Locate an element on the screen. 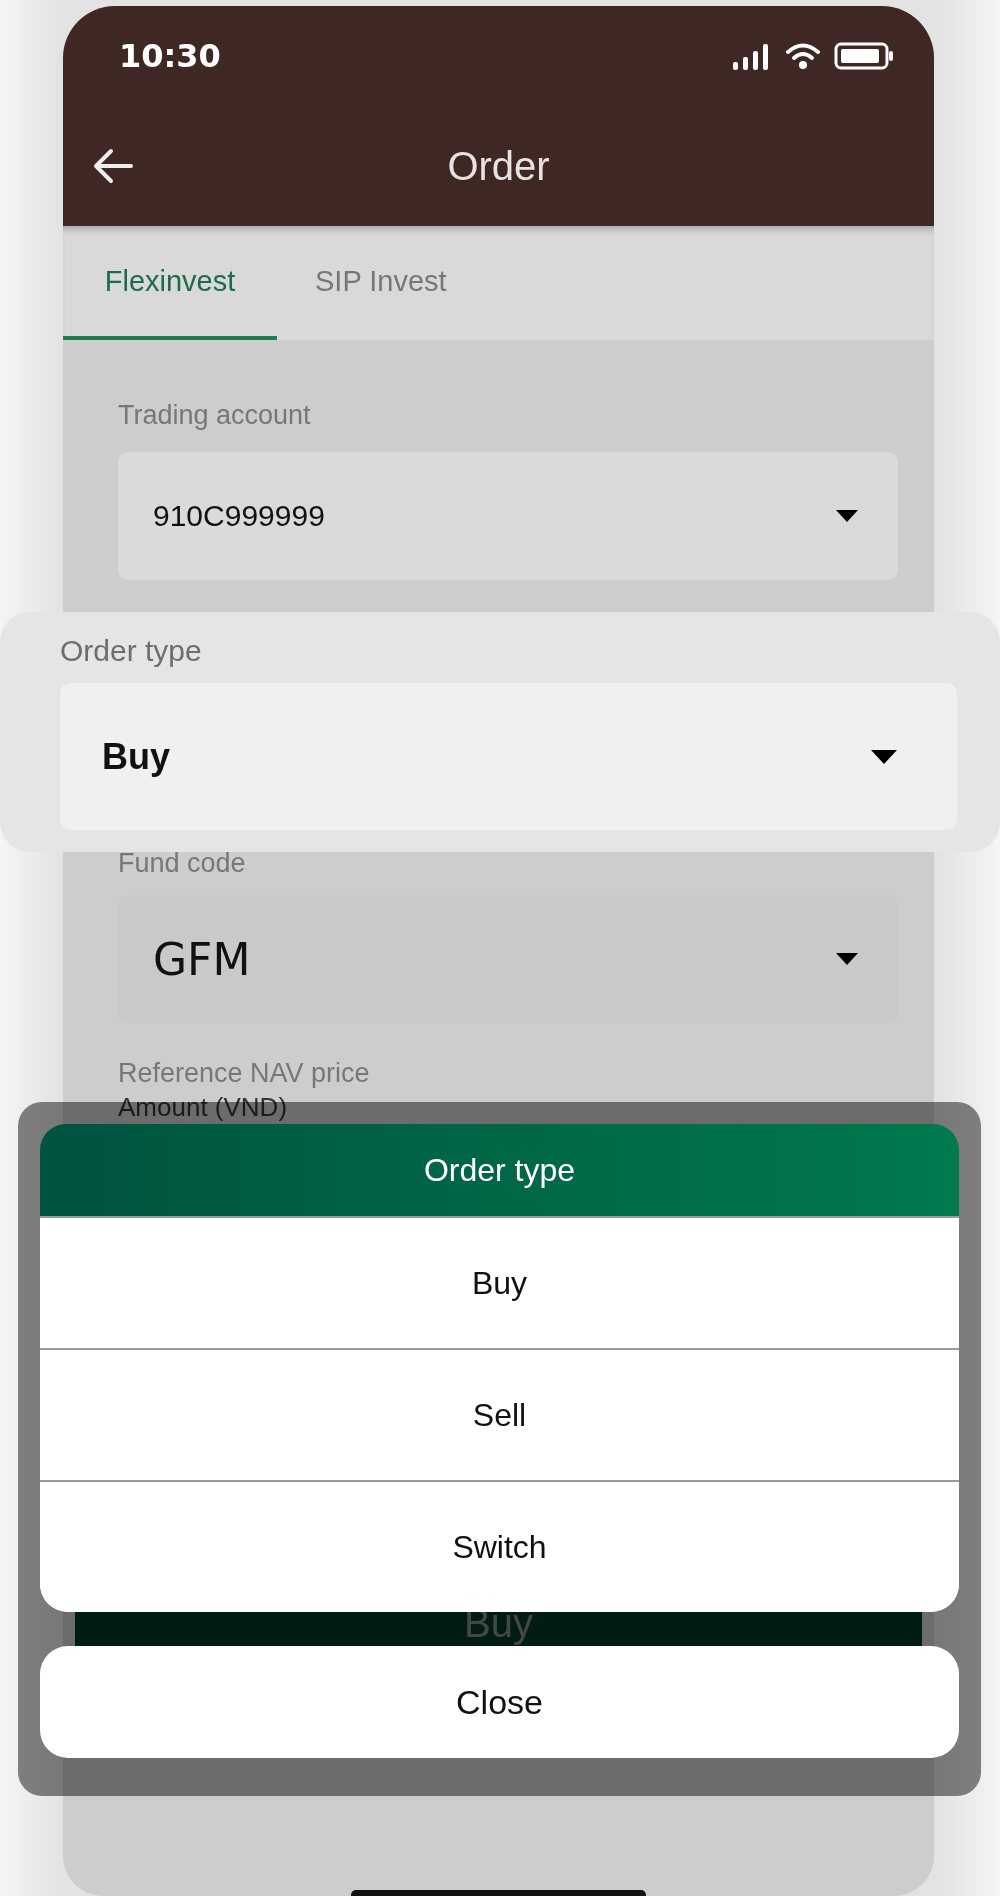  close-button: Close is located at coordinates (499, 1702).